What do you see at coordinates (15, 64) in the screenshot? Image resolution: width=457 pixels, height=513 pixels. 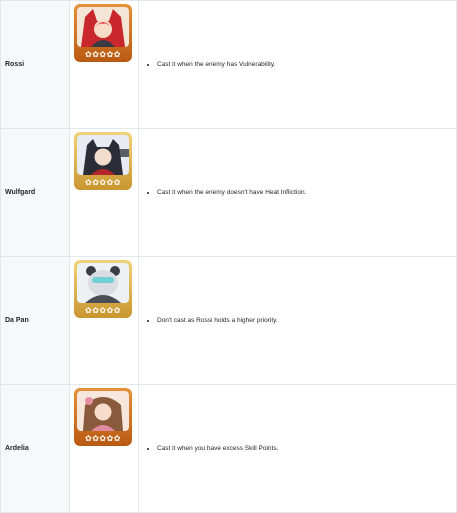 I see `character-name: Rossi` at bounding box center [15, 64].